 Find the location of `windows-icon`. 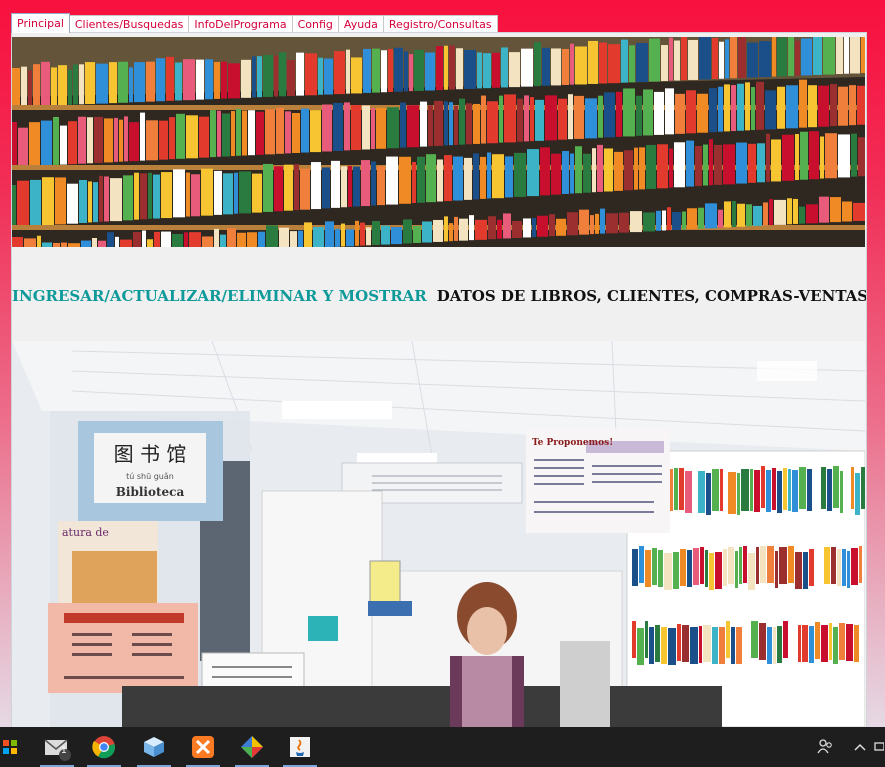

windows-icon is located at coordinates (10, 747).